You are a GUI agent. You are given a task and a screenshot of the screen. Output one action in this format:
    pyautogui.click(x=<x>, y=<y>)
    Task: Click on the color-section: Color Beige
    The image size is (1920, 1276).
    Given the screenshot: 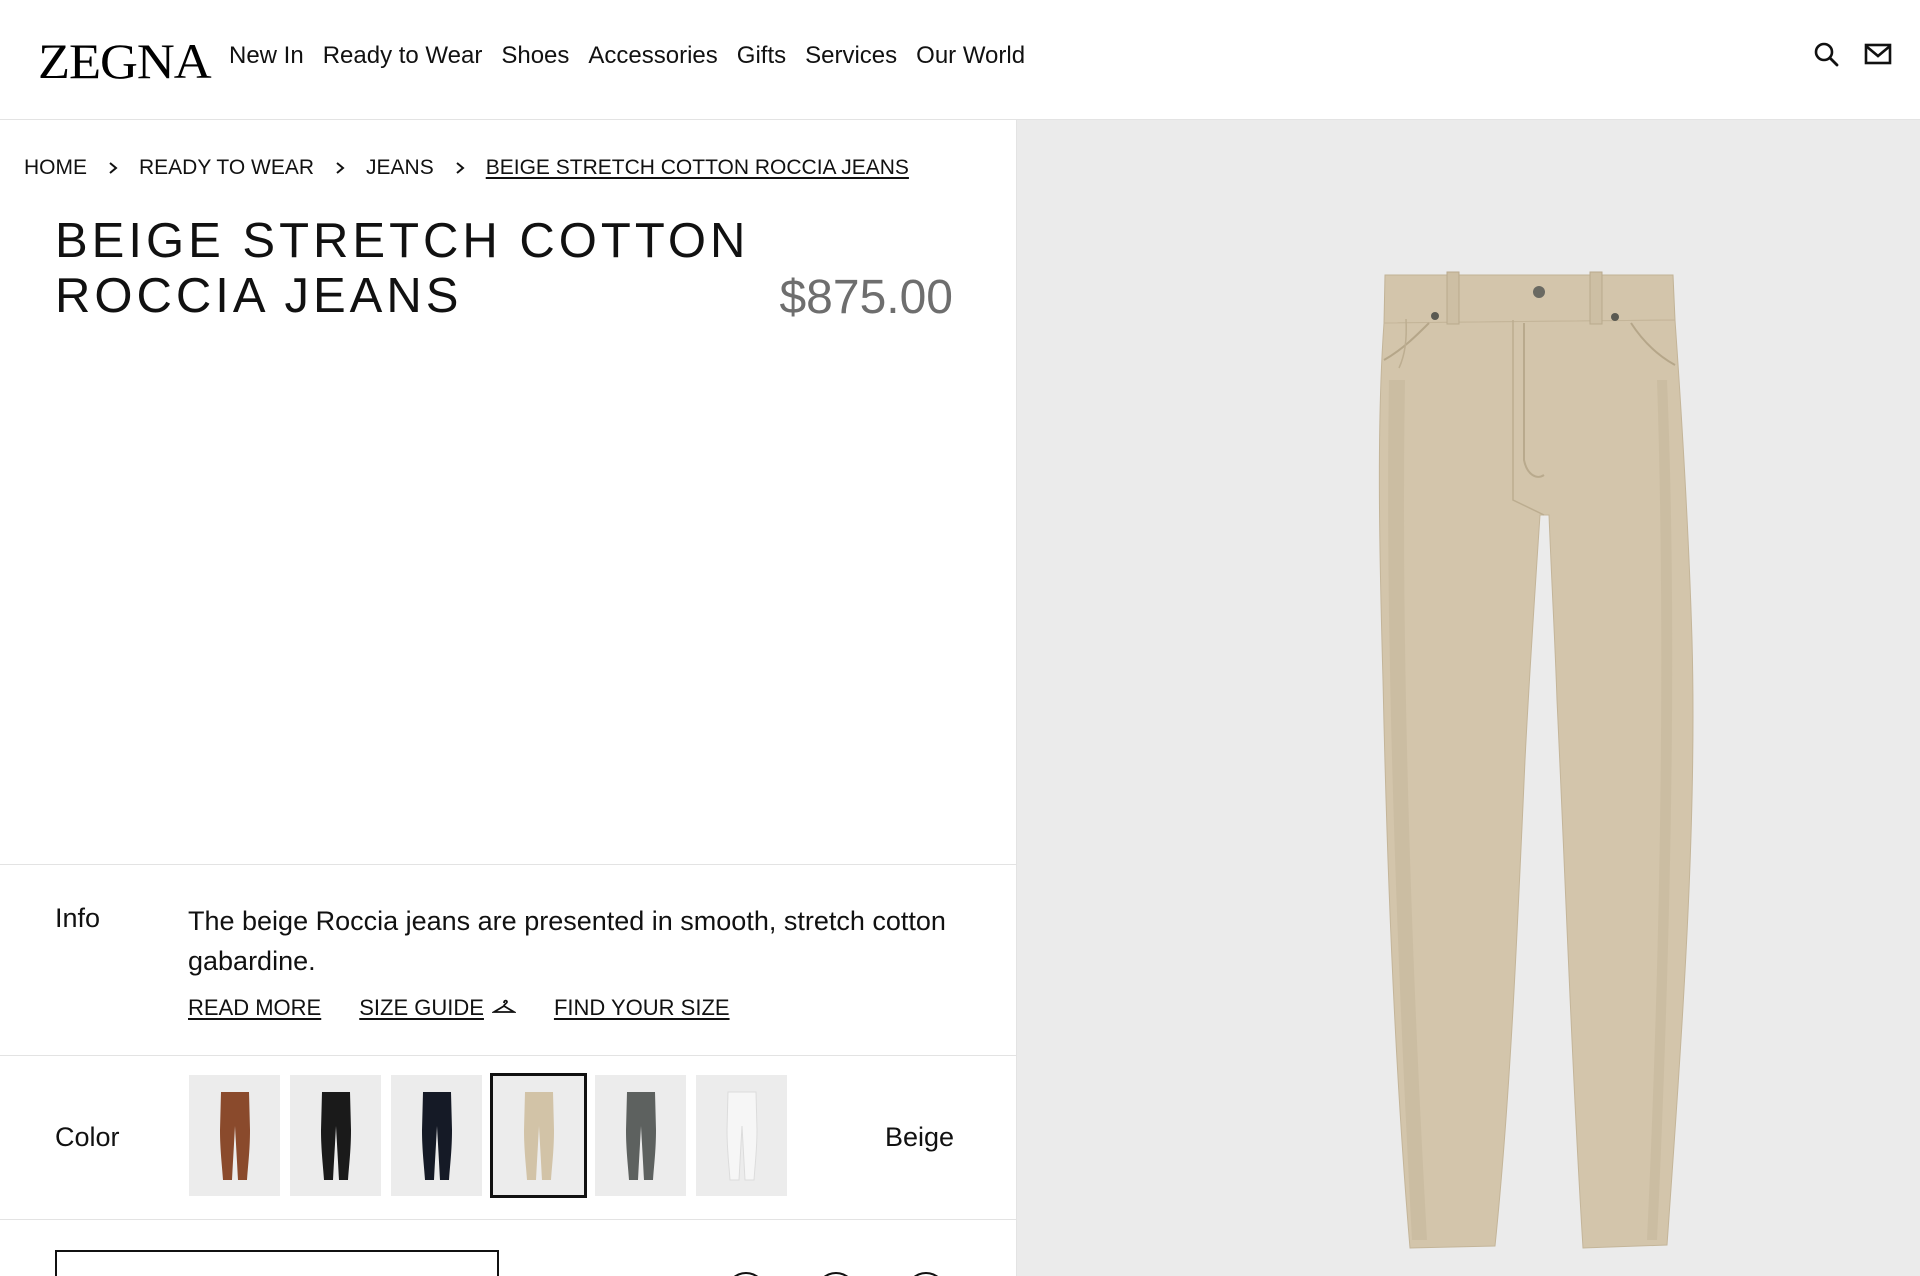 What is the action you would take?
    pyautogui.click(x=508, y=1138)
    